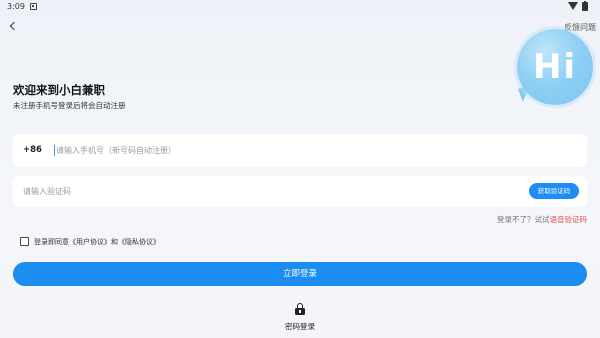  I want to click on lock-keyhole, so click(300, 311).